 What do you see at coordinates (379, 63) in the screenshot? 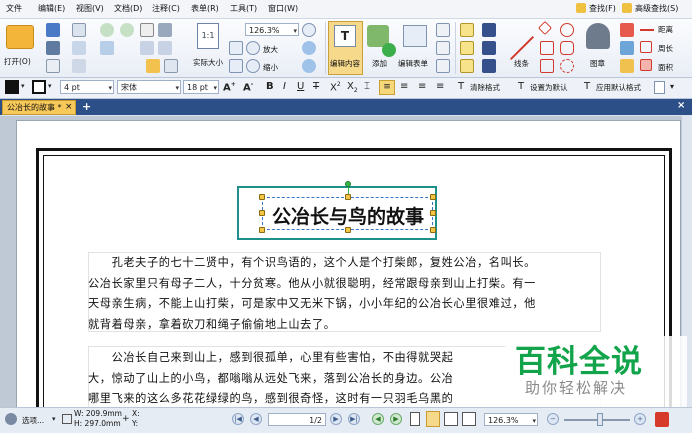
I see `add-label: 添加` at bounding box center [379, 63].